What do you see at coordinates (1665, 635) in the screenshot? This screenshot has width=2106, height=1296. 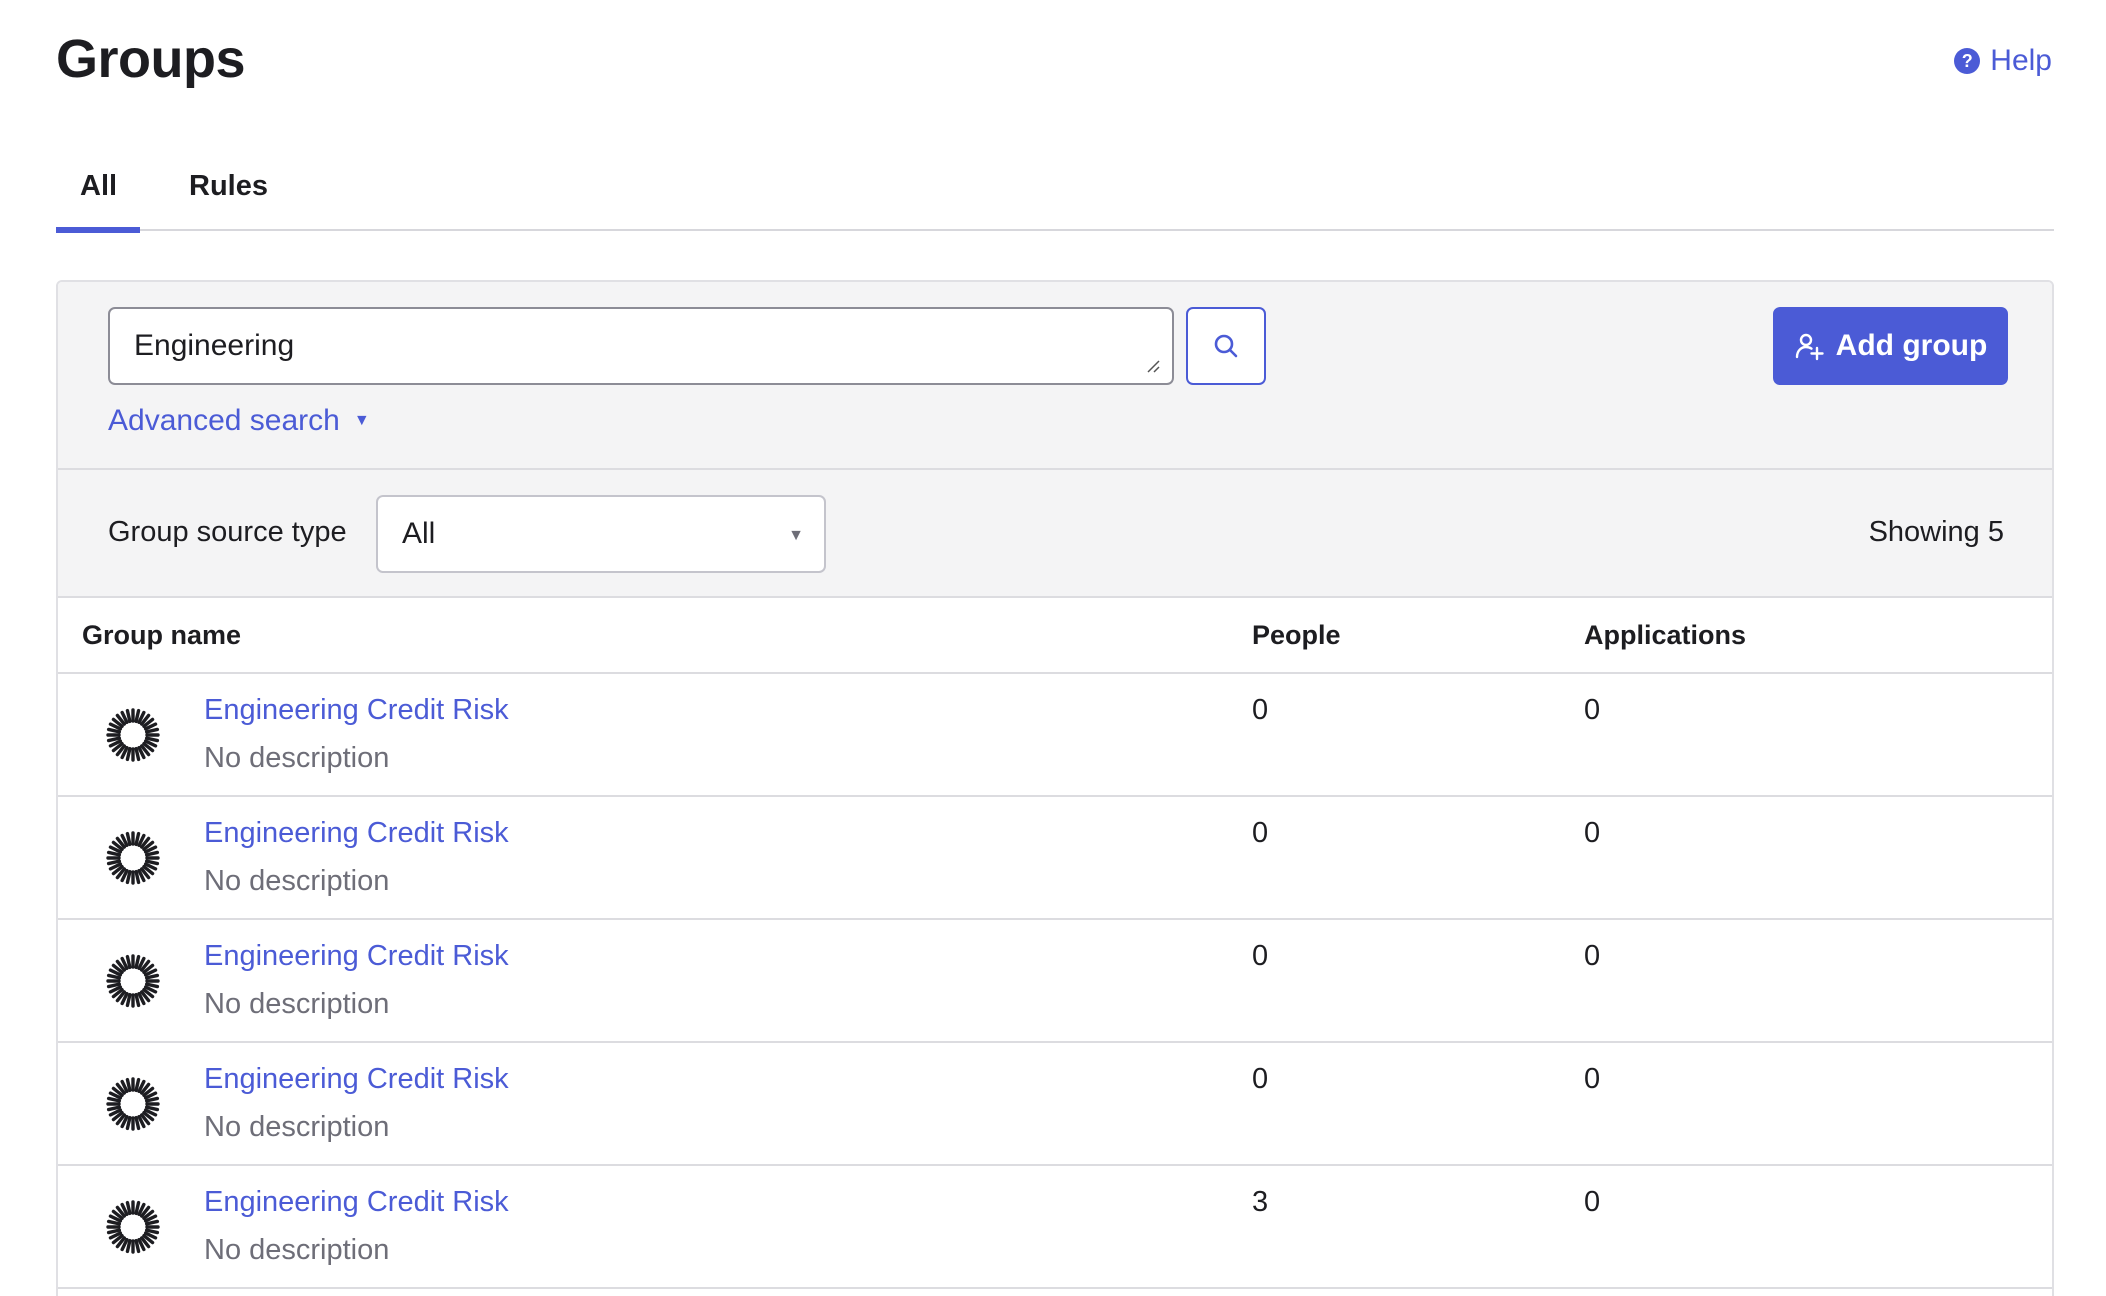 I see `column-header-applications: Applications` at bounding box center [1665, 635].